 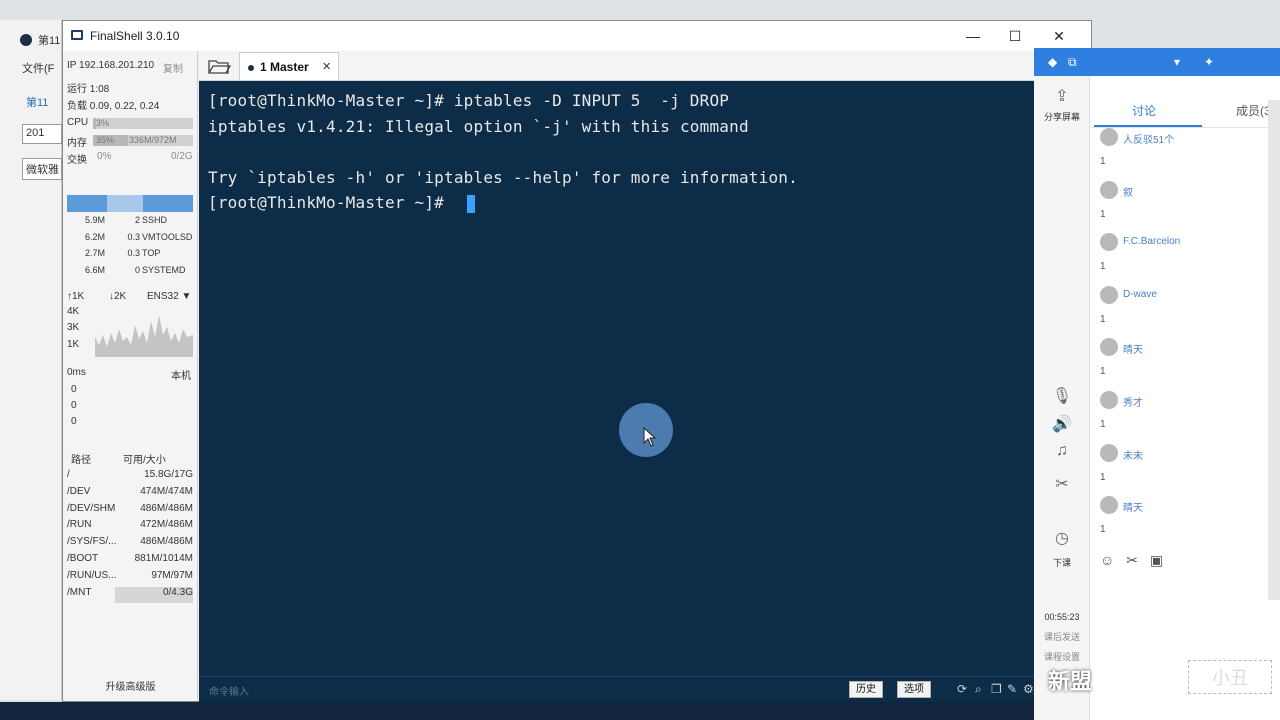 What do you see at coordinates (76, 296) in the screenshot?
I see `net-upload: ↑1K` at bounding box center [76, 296].